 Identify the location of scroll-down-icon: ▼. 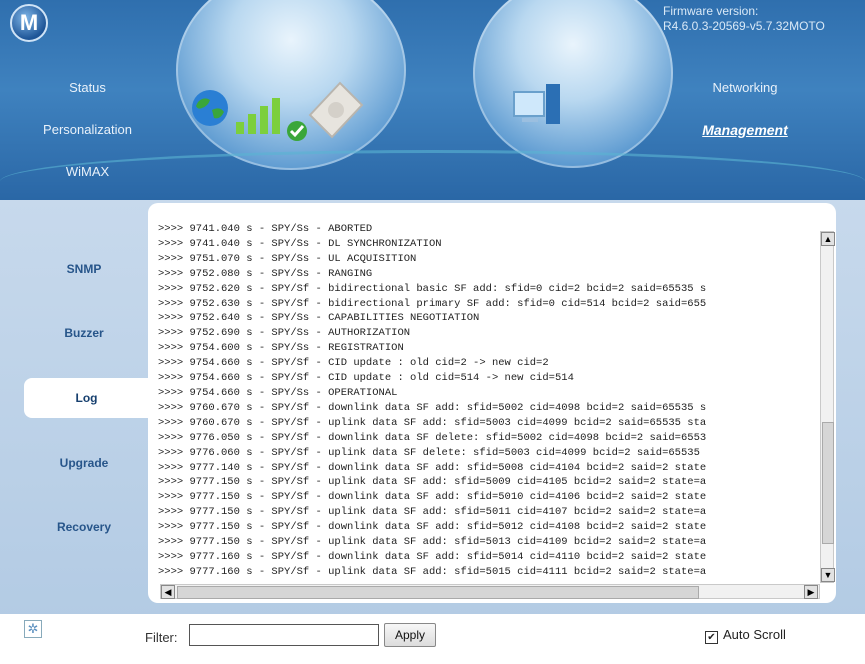
(828, 575).